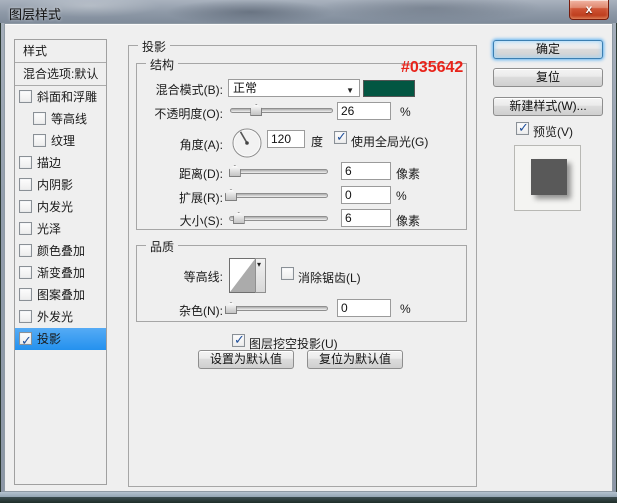 This screenshot has height=503, width=617. What do you see at coordinates (201, 311) in the screenshot?
I see `noise-label: 杂色(N):` at bounding box center [201, 311].